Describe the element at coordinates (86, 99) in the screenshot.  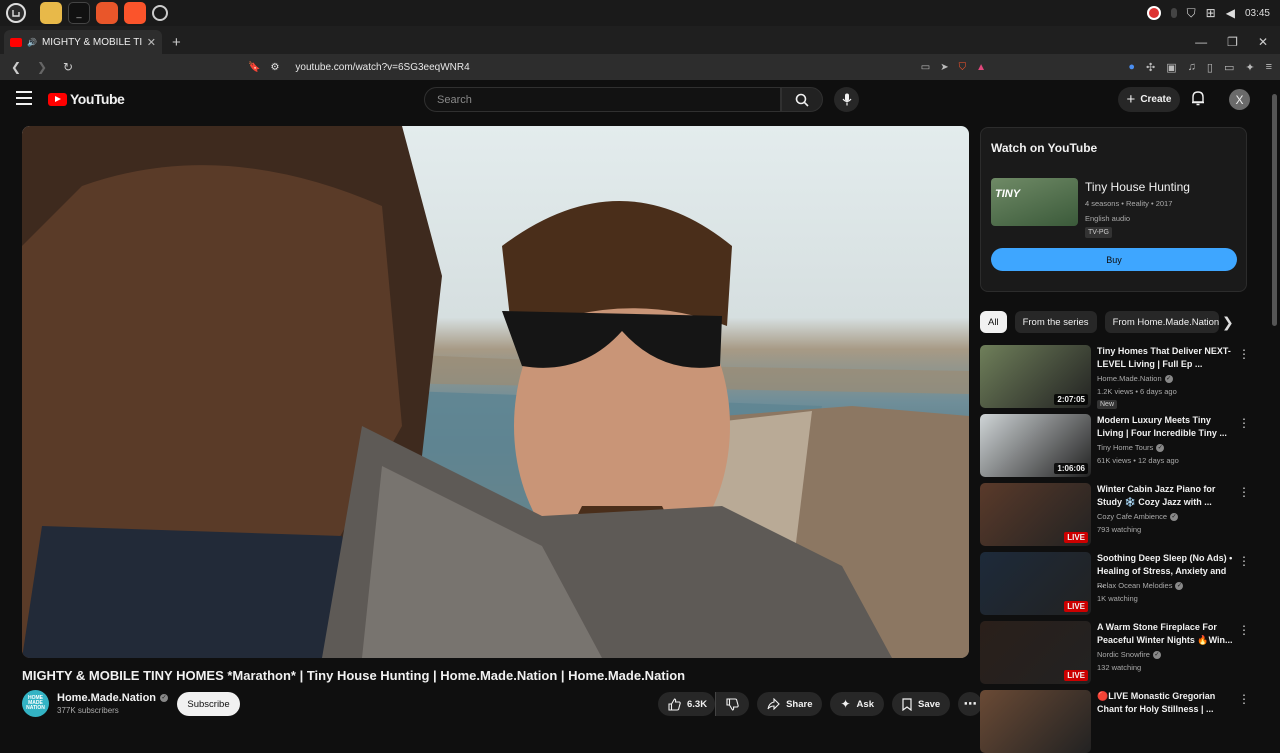
I see `youtube-logo: YouTube` at that location.